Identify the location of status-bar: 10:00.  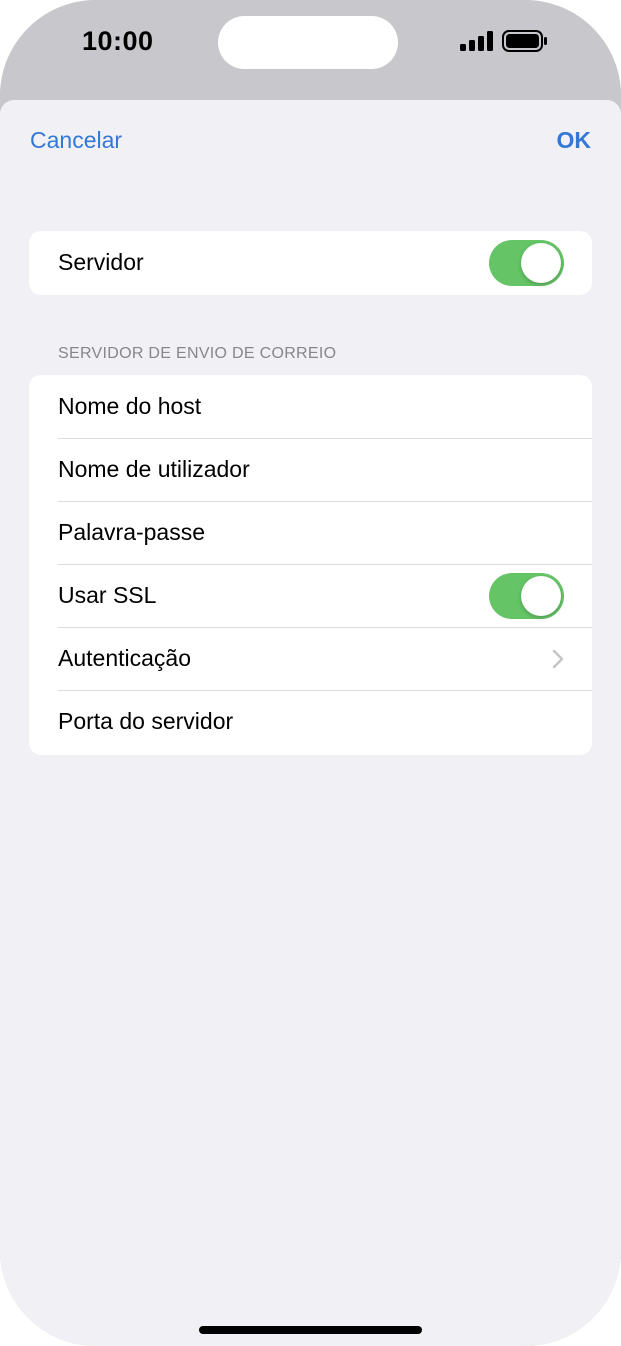
(310, 50).